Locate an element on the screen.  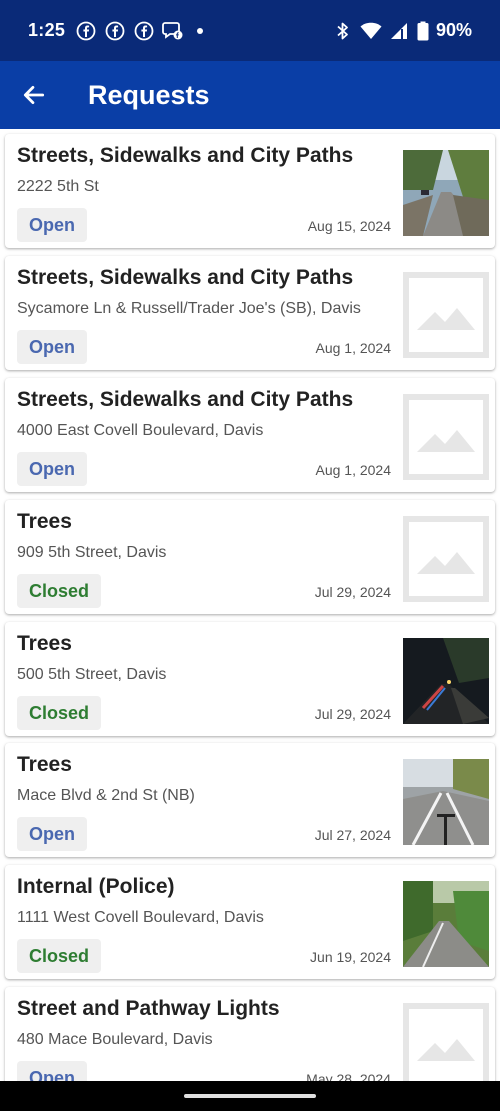
request-category: Street and Pathway Lights is located at coordinates (148, 1008).